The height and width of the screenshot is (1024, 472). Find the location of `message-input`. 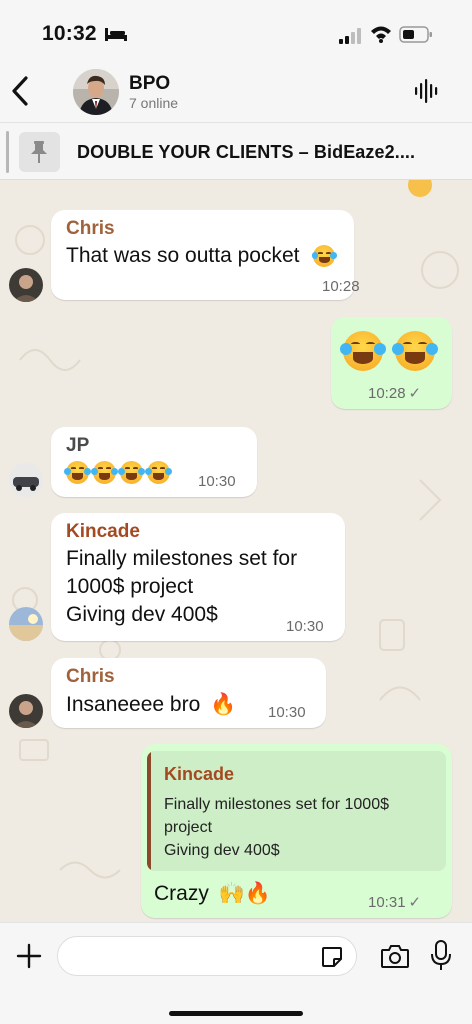

message-input is located at coordinates (207, 956).